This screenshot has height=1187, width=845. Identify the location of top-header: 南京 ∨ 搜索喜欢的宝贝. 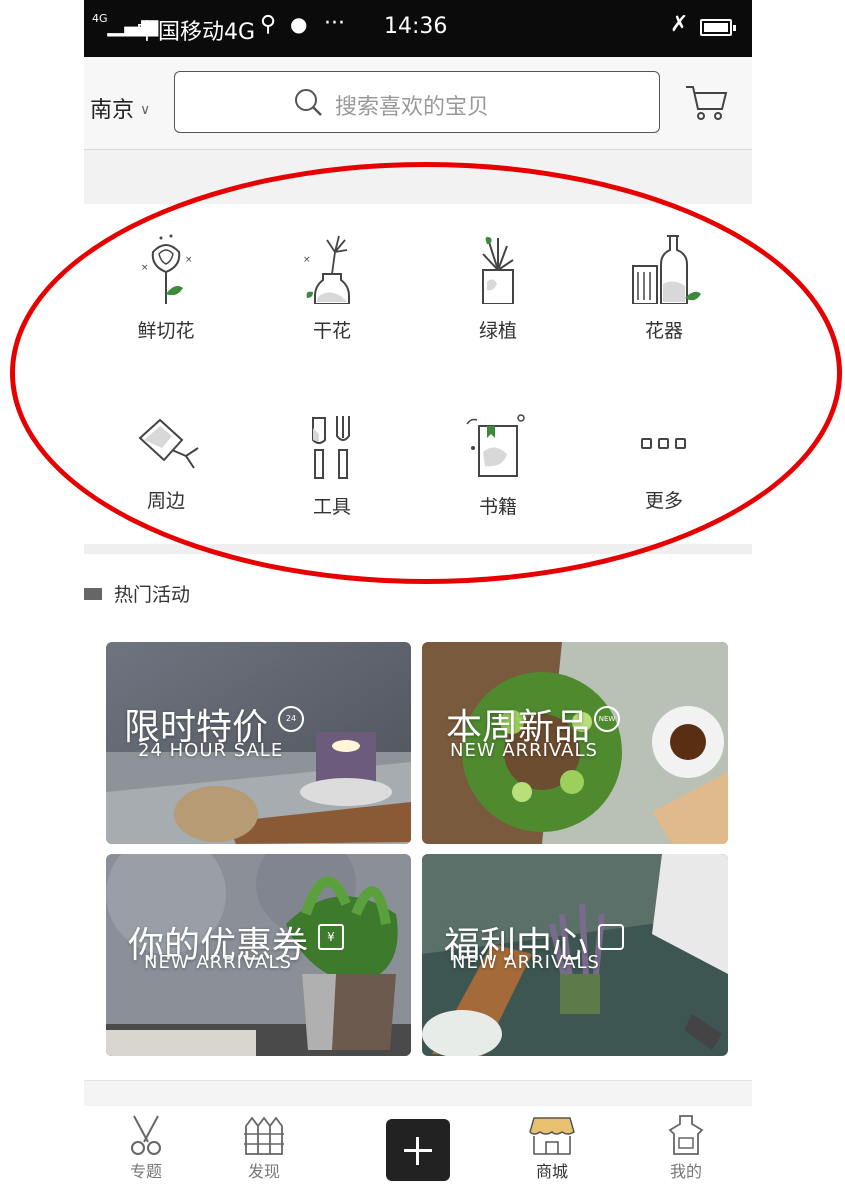
(418, 103).